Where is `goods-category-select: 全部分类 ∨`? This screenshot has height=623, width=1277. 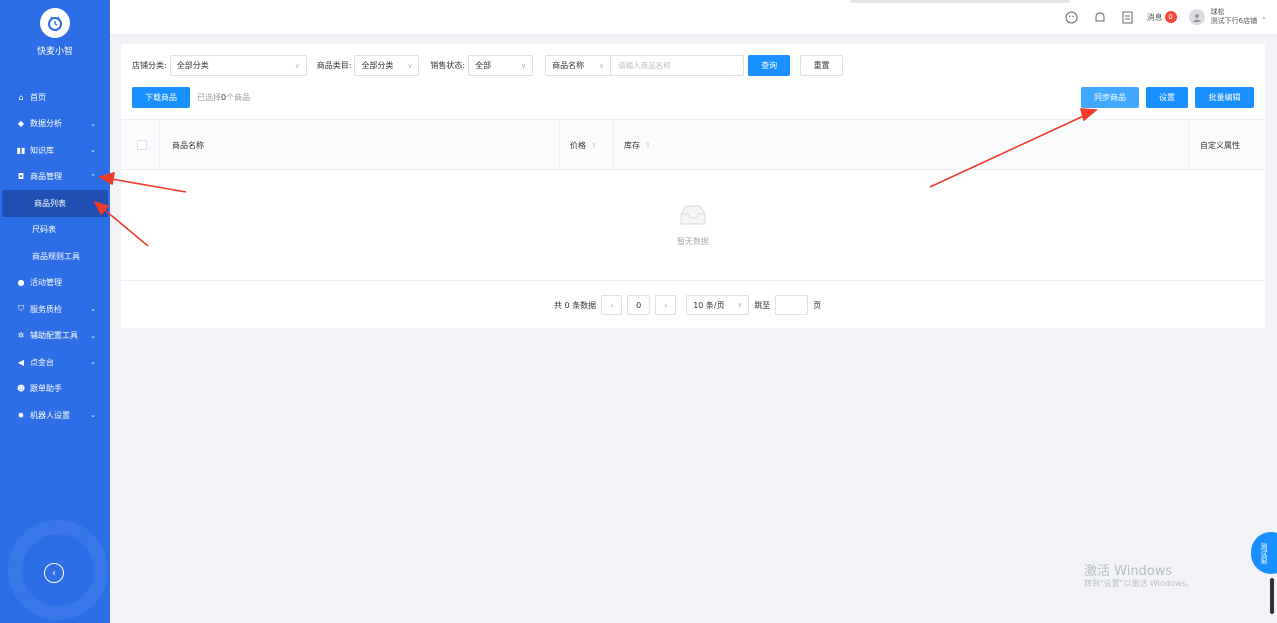 goods-category-select: 全部分类 ∨ is located at coordinates (387, 65).